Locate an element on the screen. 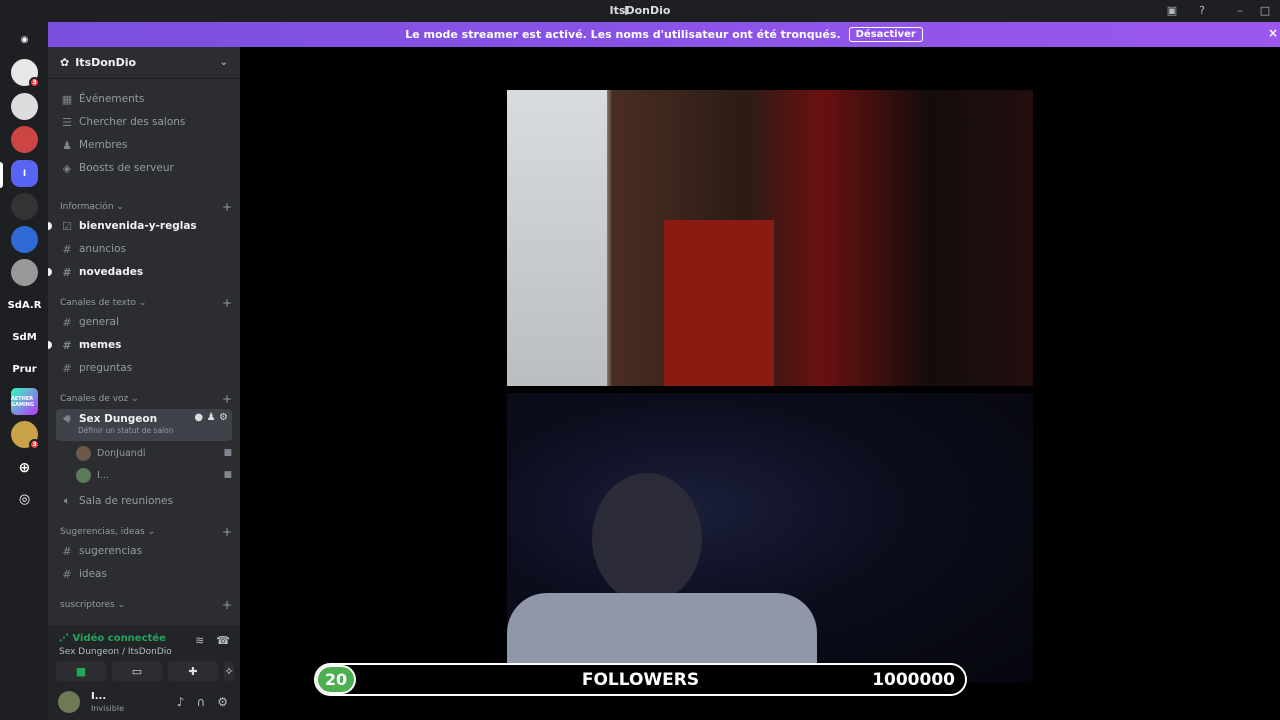  menu-browse: ☰ Chercher des salons is located at coordinates (144, 122).